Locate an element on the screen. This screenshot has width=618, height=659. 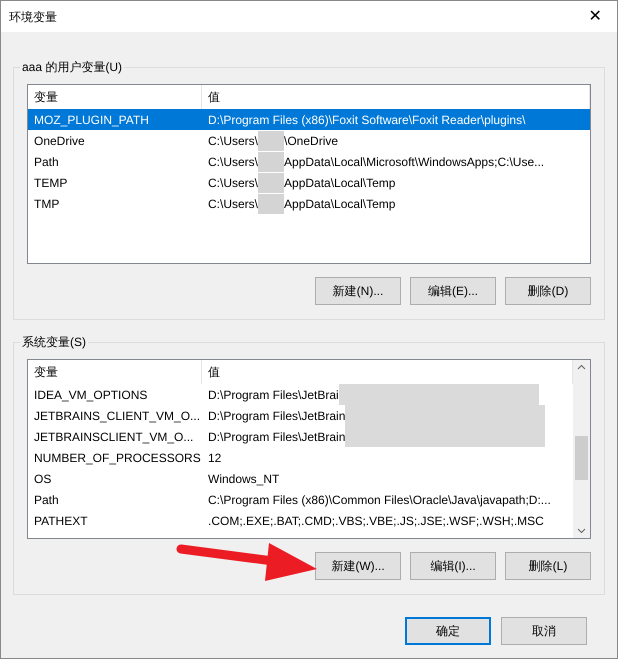
dialog-button: 取消 is located at coordinates (544, 631).